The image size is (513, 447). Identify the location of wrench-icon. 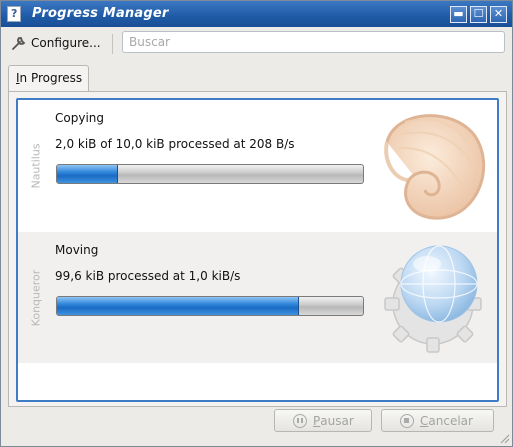
(19, 43).